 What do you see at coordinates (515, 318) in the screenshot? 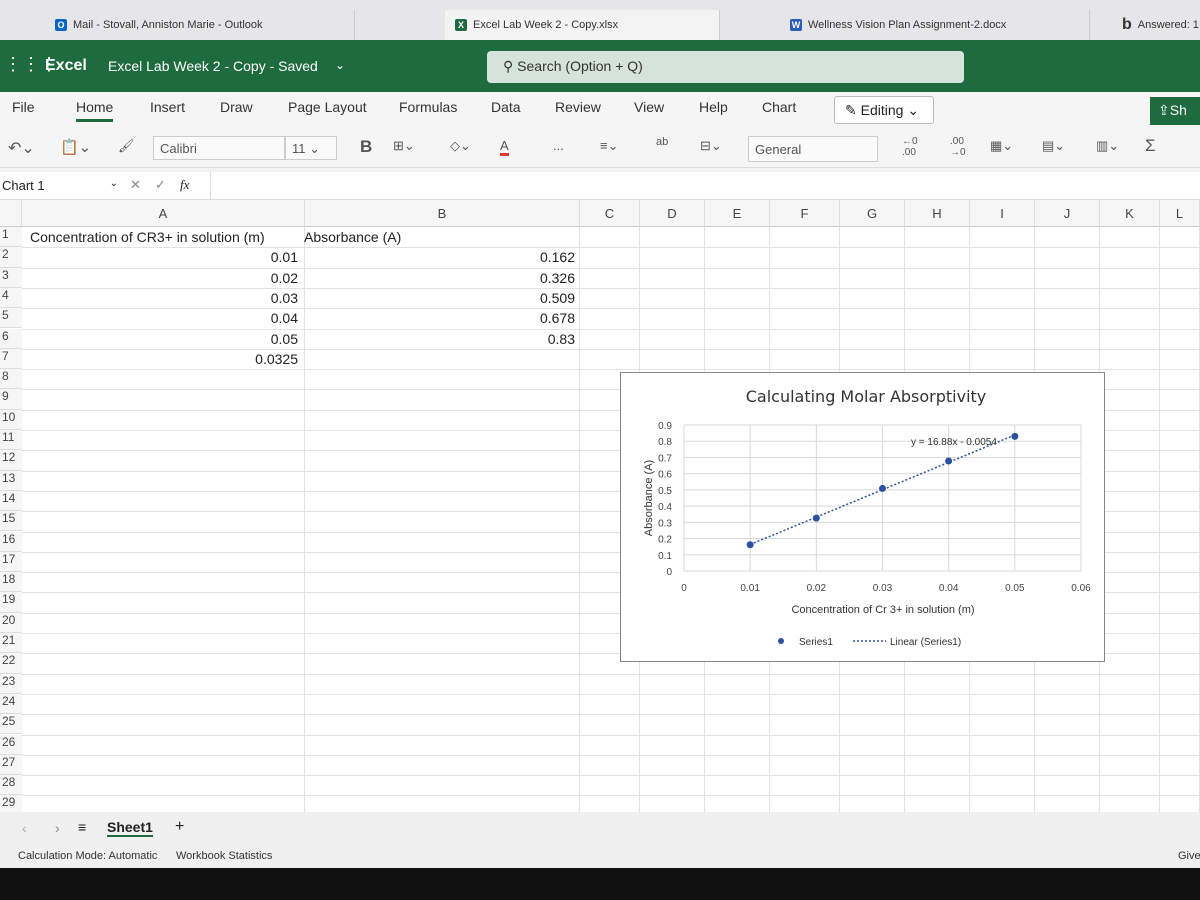
I see `cell-b5: 0.678` at bounding box center [515, 318].